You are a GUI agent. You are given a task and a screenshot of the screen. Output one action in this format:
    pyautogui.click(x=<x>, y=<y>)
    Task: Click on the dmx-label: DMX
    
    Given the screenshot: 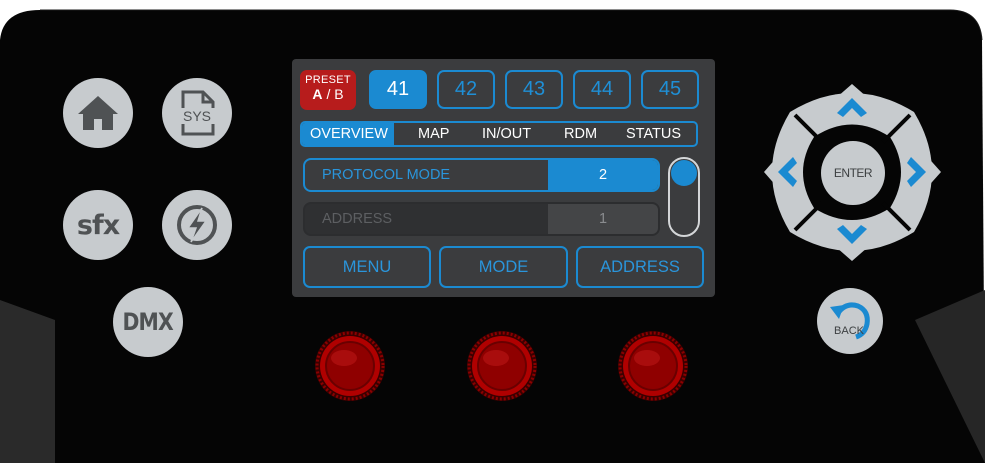 What is the action you would take?
    pyautogui.click(x=148, y=322)
    